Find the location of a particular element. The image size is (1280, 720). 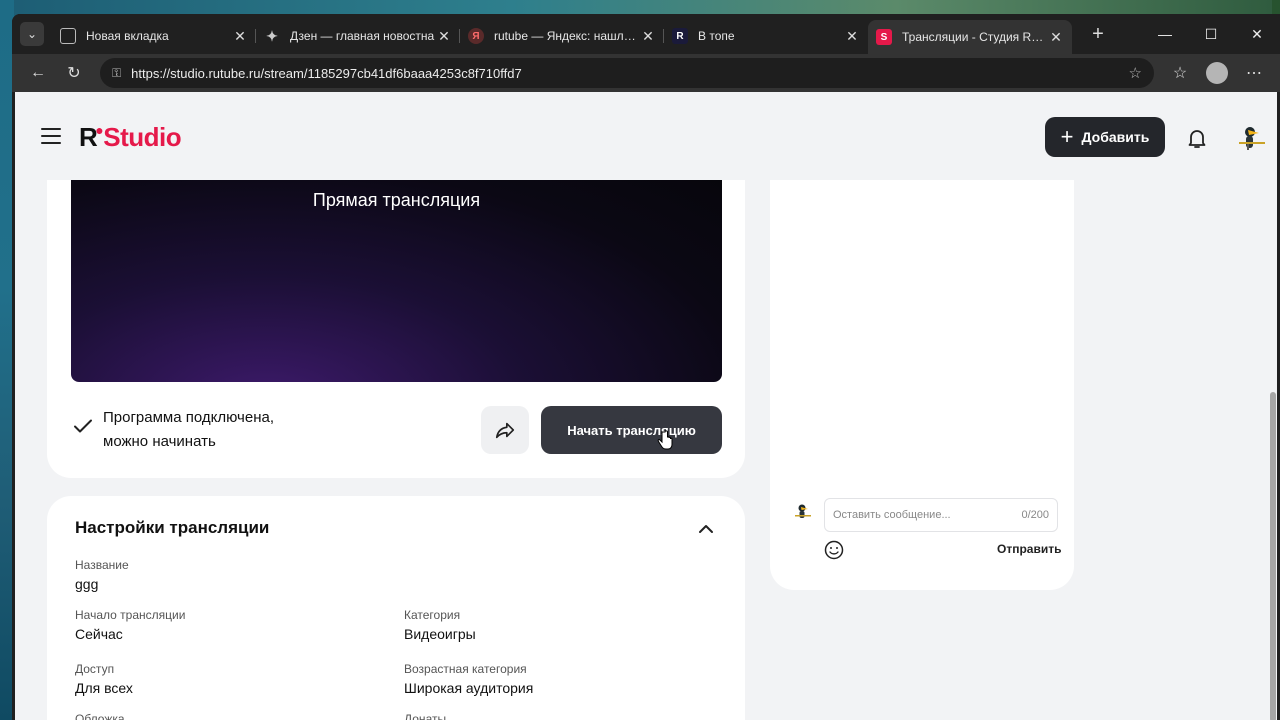

tab-title: В топе is located at coordinates (716, 36).